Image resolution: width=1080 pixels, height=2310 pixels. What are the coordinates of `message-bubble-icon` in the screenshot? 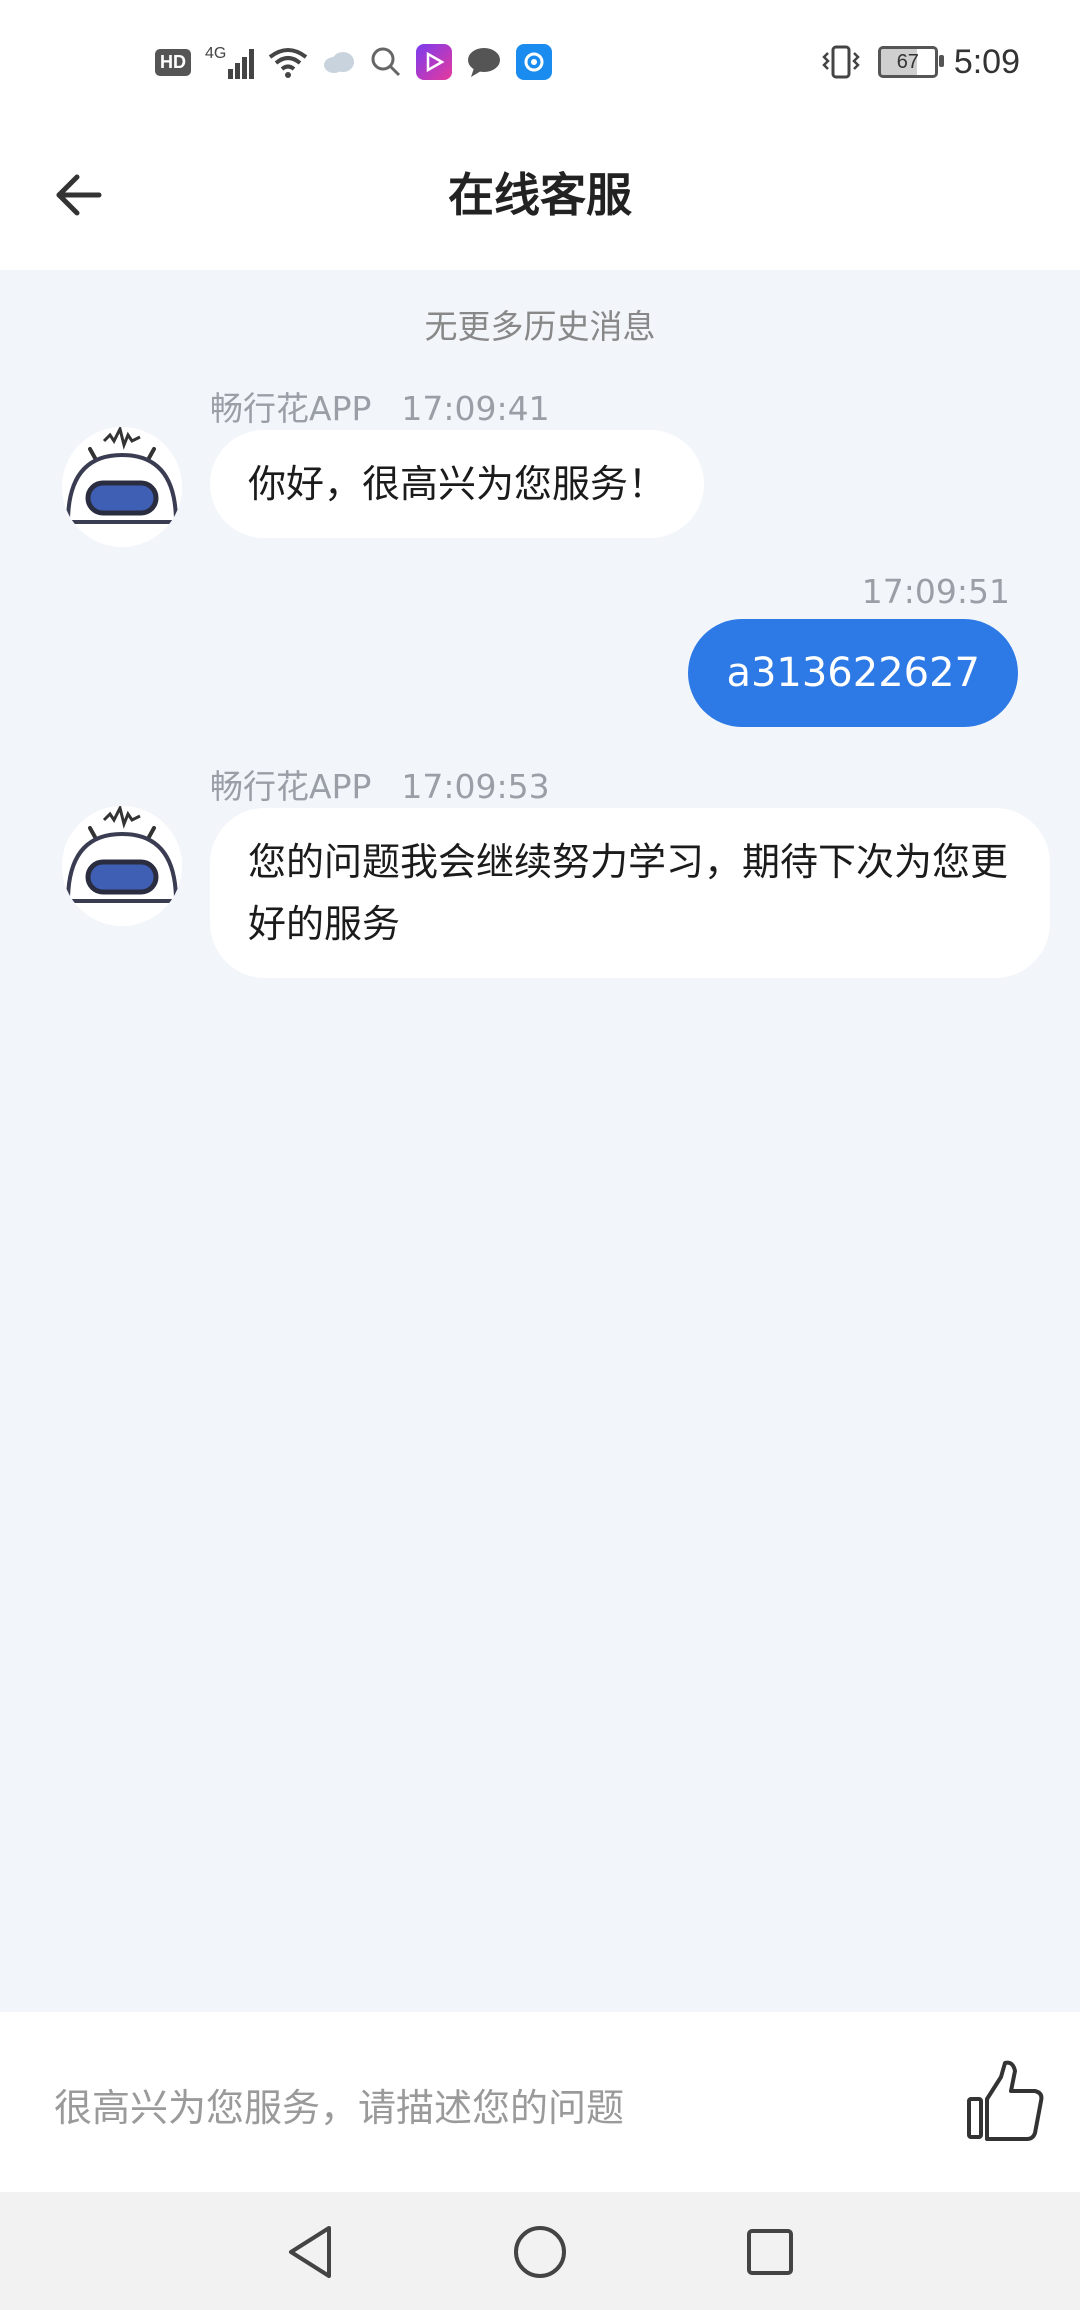 It's located at (484, 62).